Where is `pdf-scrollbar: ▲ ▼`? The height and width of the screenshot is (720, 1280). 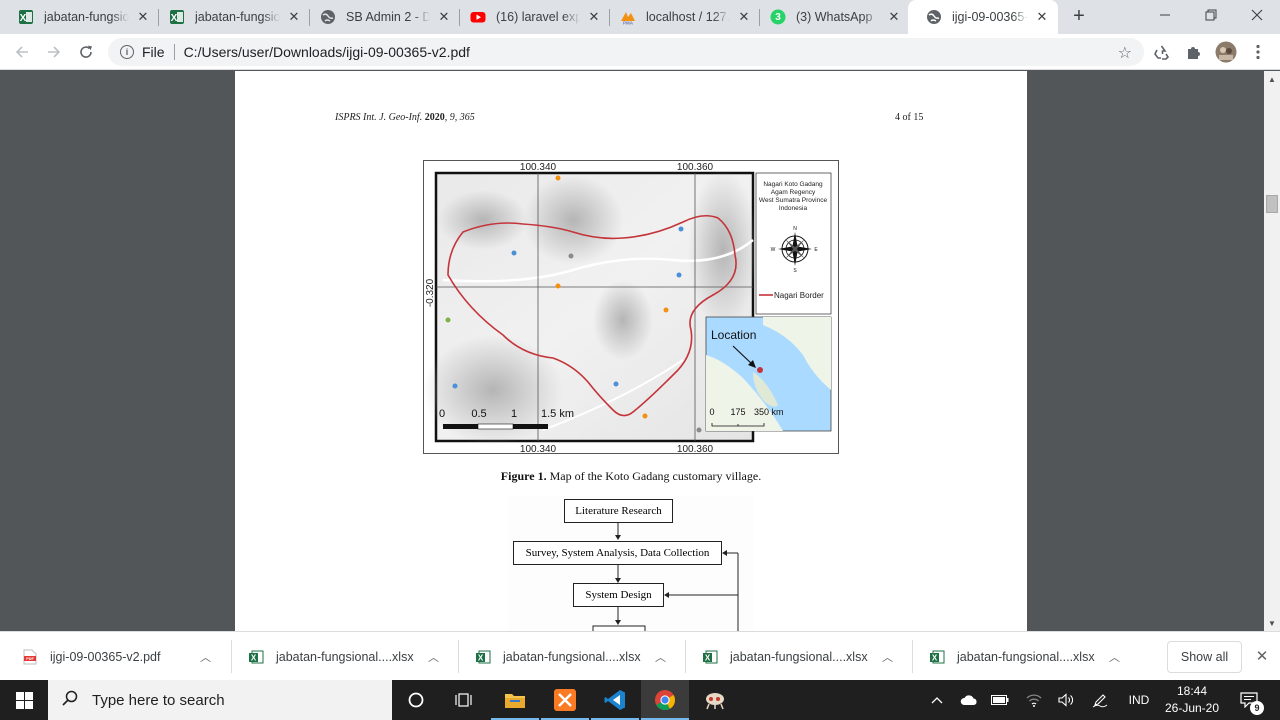 pdf-scrollbar: ▲ ▼ is located at coordinates (1272, 351).